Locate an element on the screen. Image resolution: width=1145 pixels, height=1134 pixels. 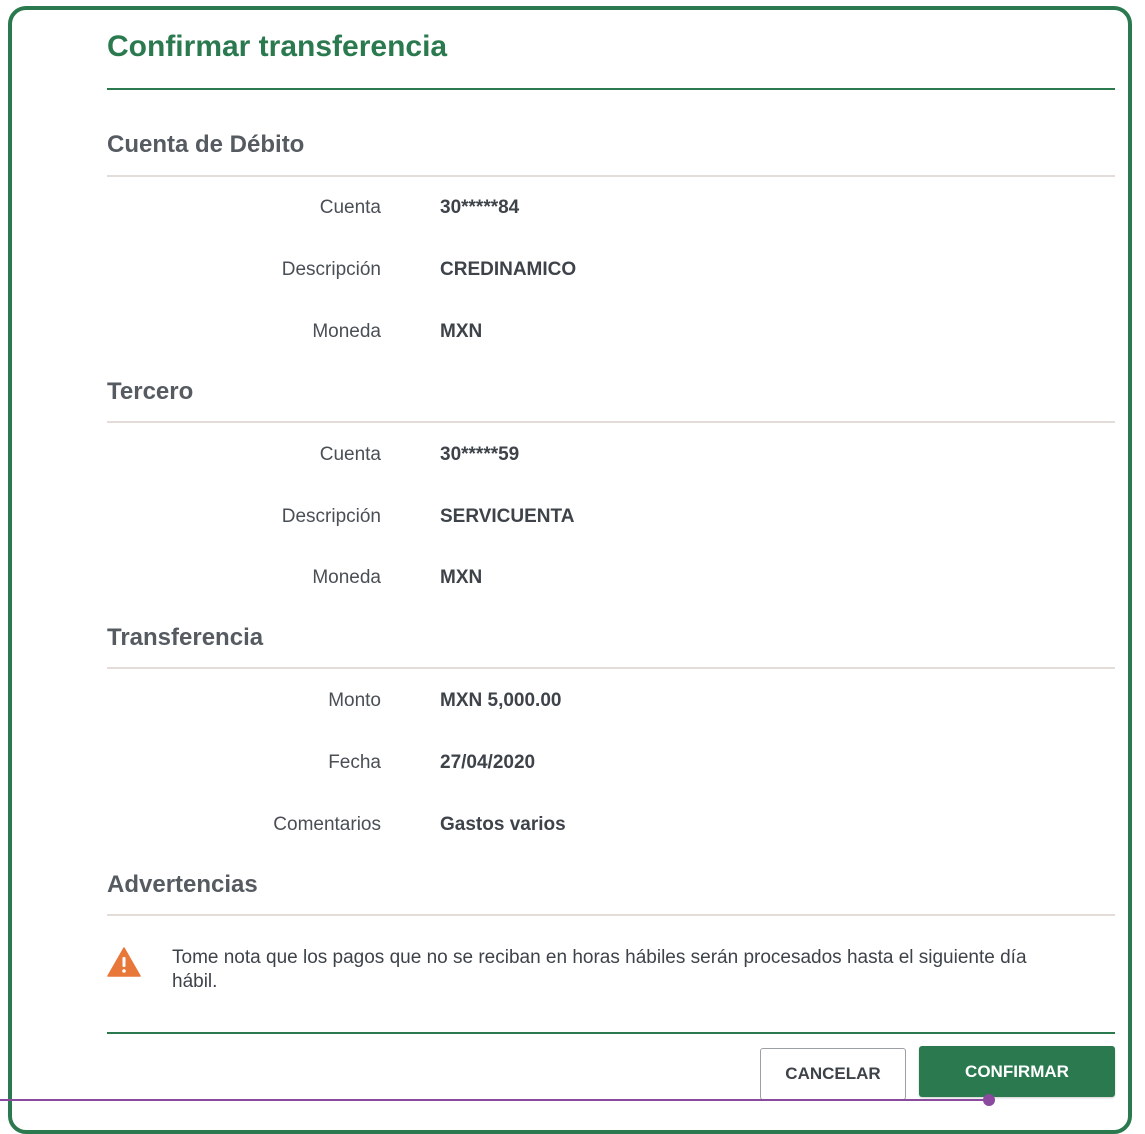
third-party-description-value: SERVICUENTA is located at coordinates (507, 516).